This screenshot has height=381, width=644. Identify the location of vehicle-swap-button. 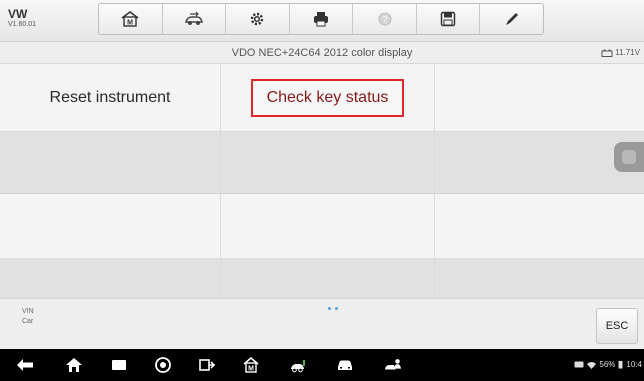
(195, 19).